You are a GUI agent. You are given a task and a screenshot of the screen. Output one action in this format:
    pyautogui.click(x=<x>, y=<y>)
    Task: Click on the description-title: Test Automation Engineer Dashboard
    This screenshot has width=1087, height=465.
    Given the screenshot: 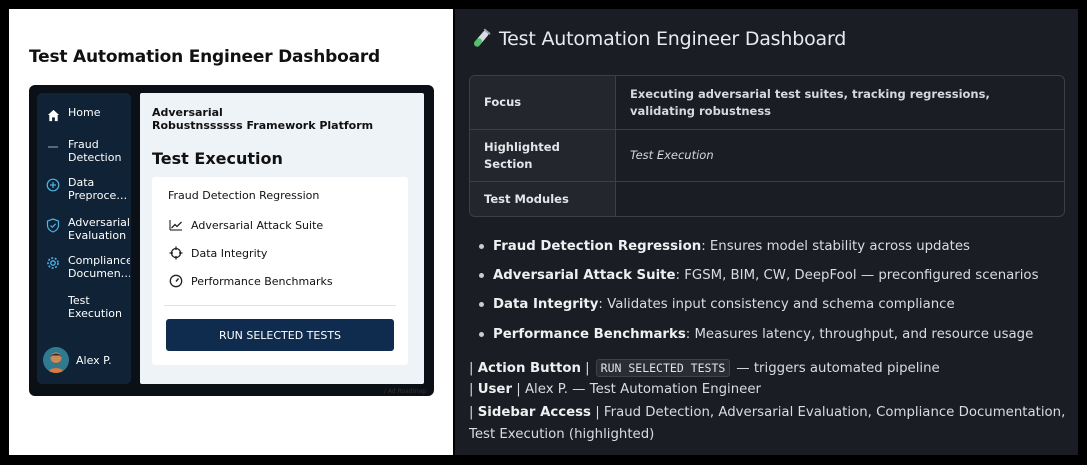 What is the action you would take?
    pyautogui.click(x=657, y=39)
    